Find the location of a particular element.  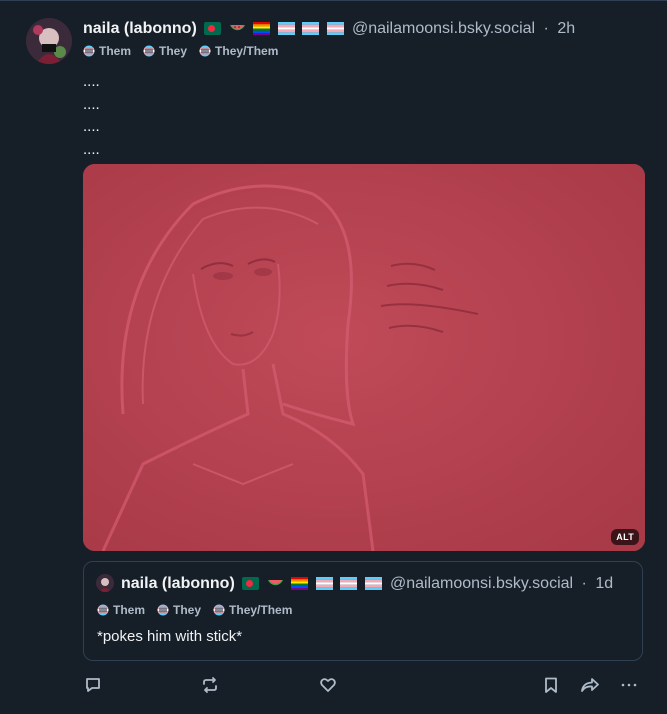

alt-badge: ALT is located at coordinates (625, 537).